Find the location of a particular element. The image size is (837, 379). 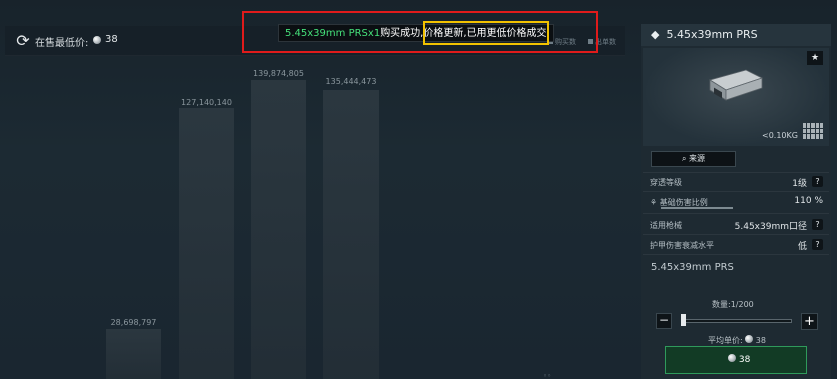

damage-ratio-bar is located at coordinates (697, 208).